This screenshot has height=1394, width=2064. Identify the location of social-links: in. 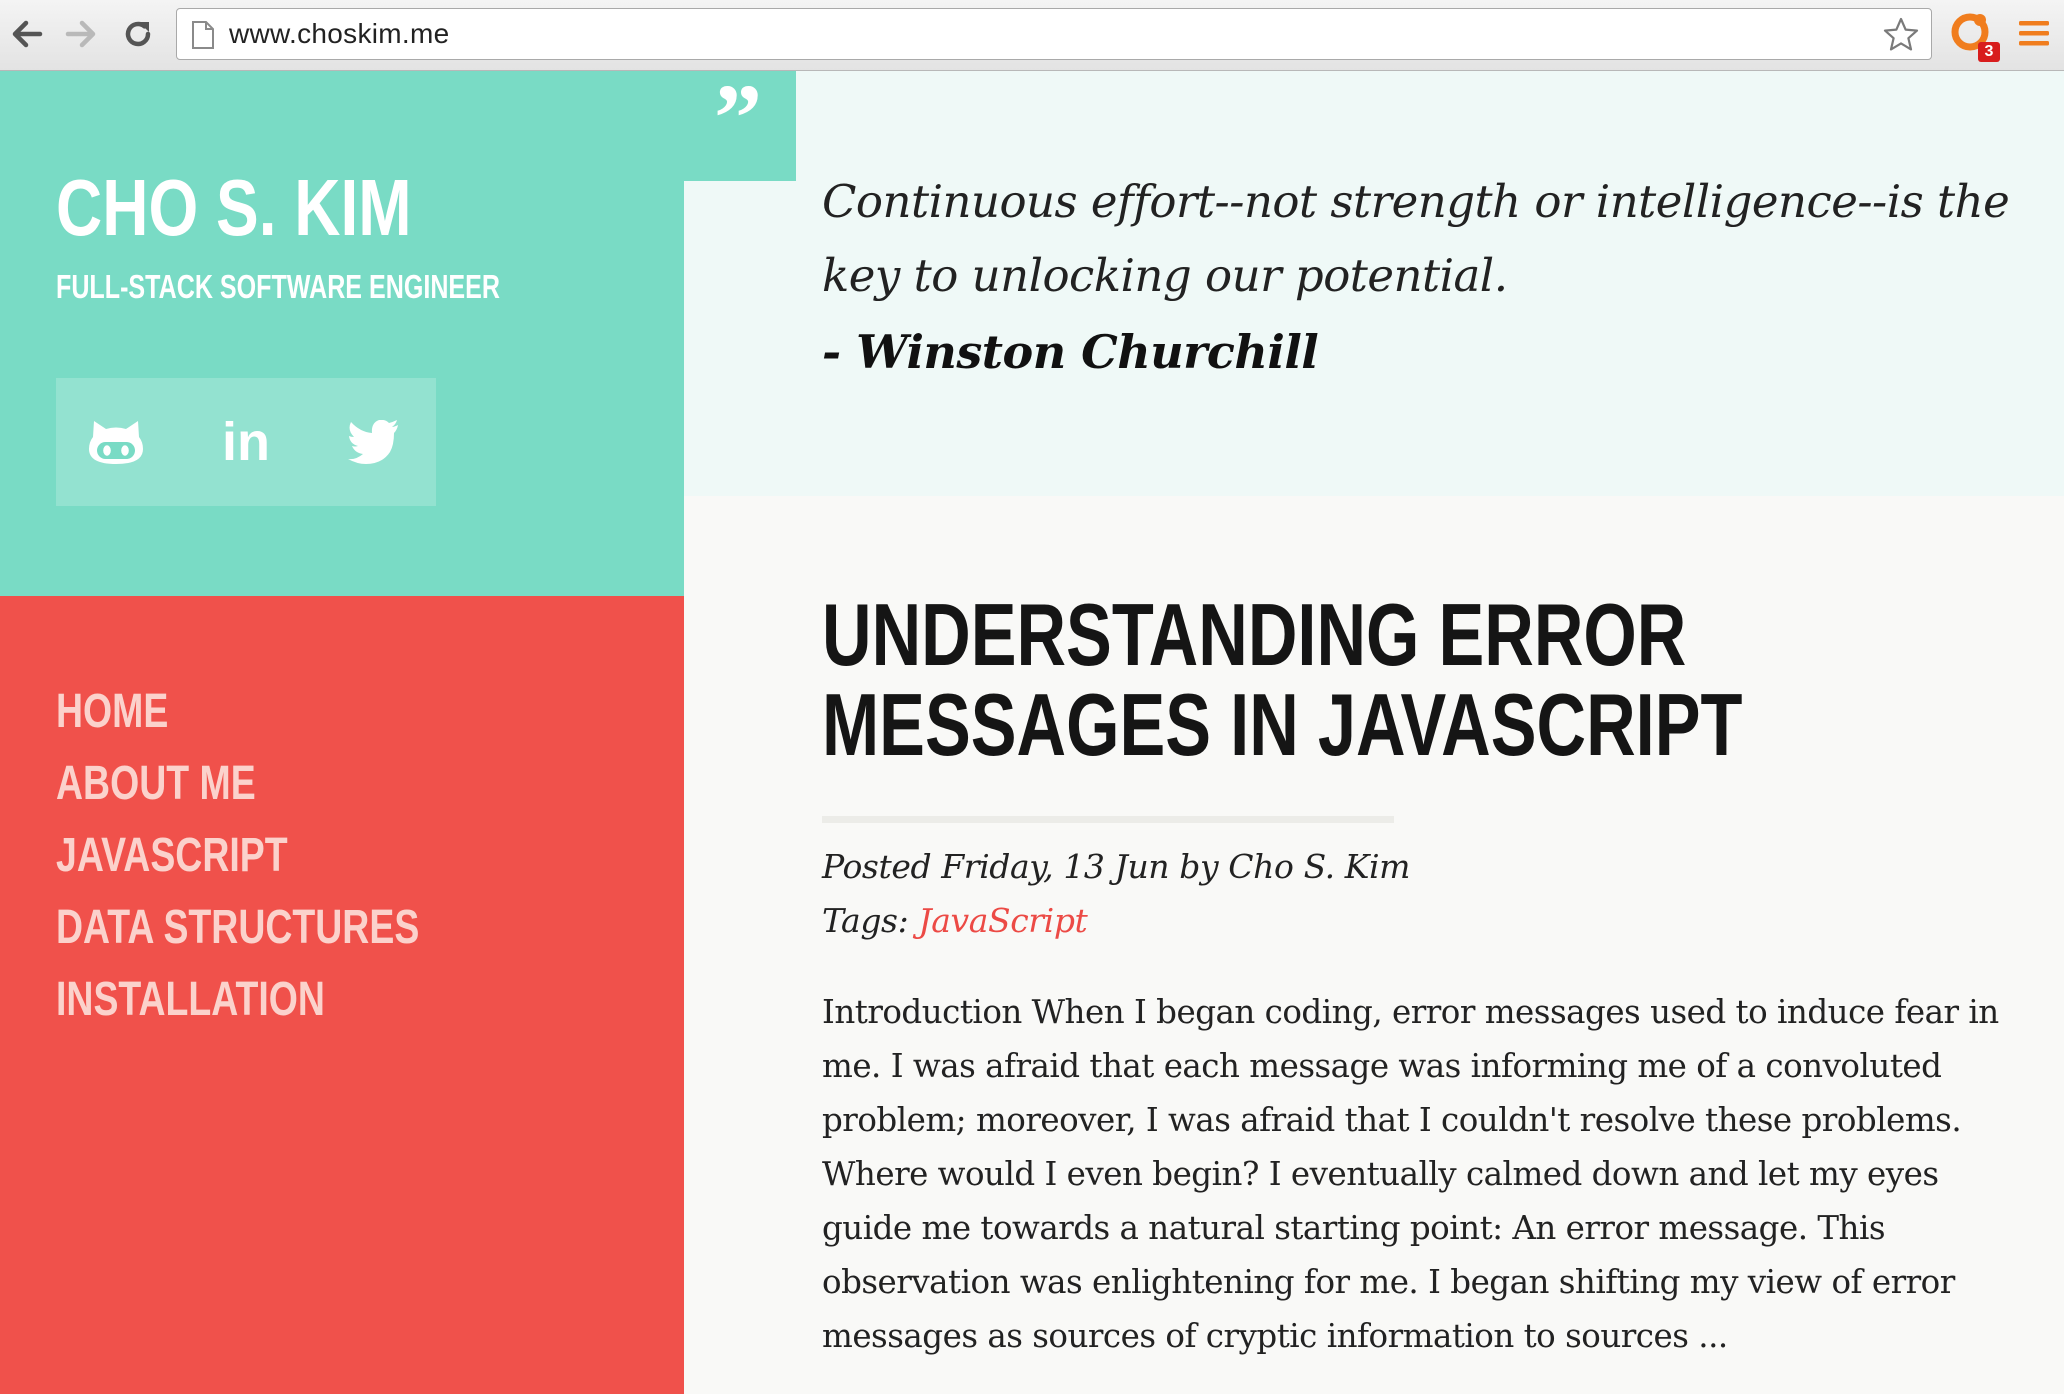
(246, 442).